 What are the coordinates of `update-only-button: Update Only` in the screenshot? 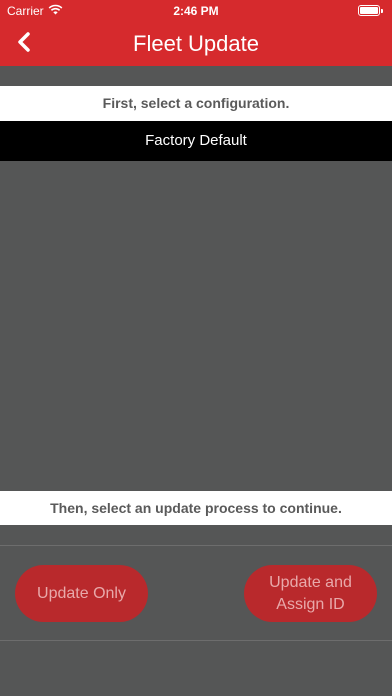 It's located at (81, 593).